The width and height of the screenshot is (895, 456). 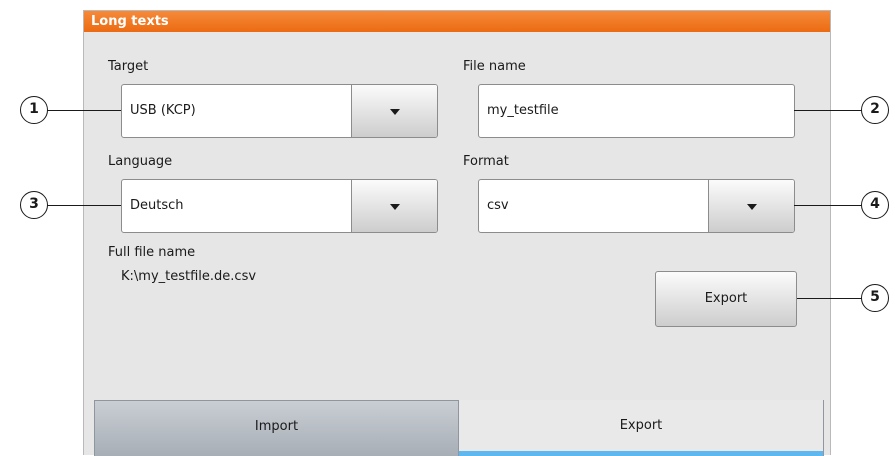 I want to click on callout-3: 3, so click(x=34, y=205).